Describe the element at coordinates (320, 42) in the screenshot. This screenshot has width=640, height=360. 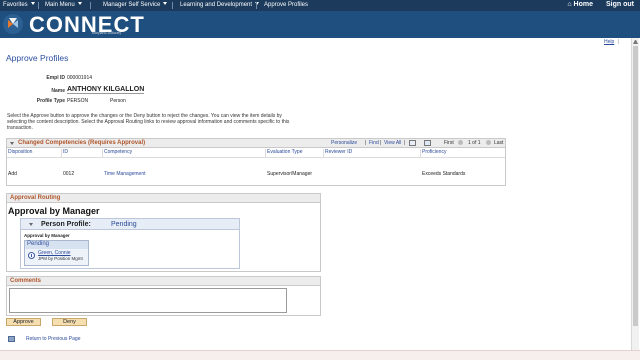
I see `help-bar: Help |` at that location.